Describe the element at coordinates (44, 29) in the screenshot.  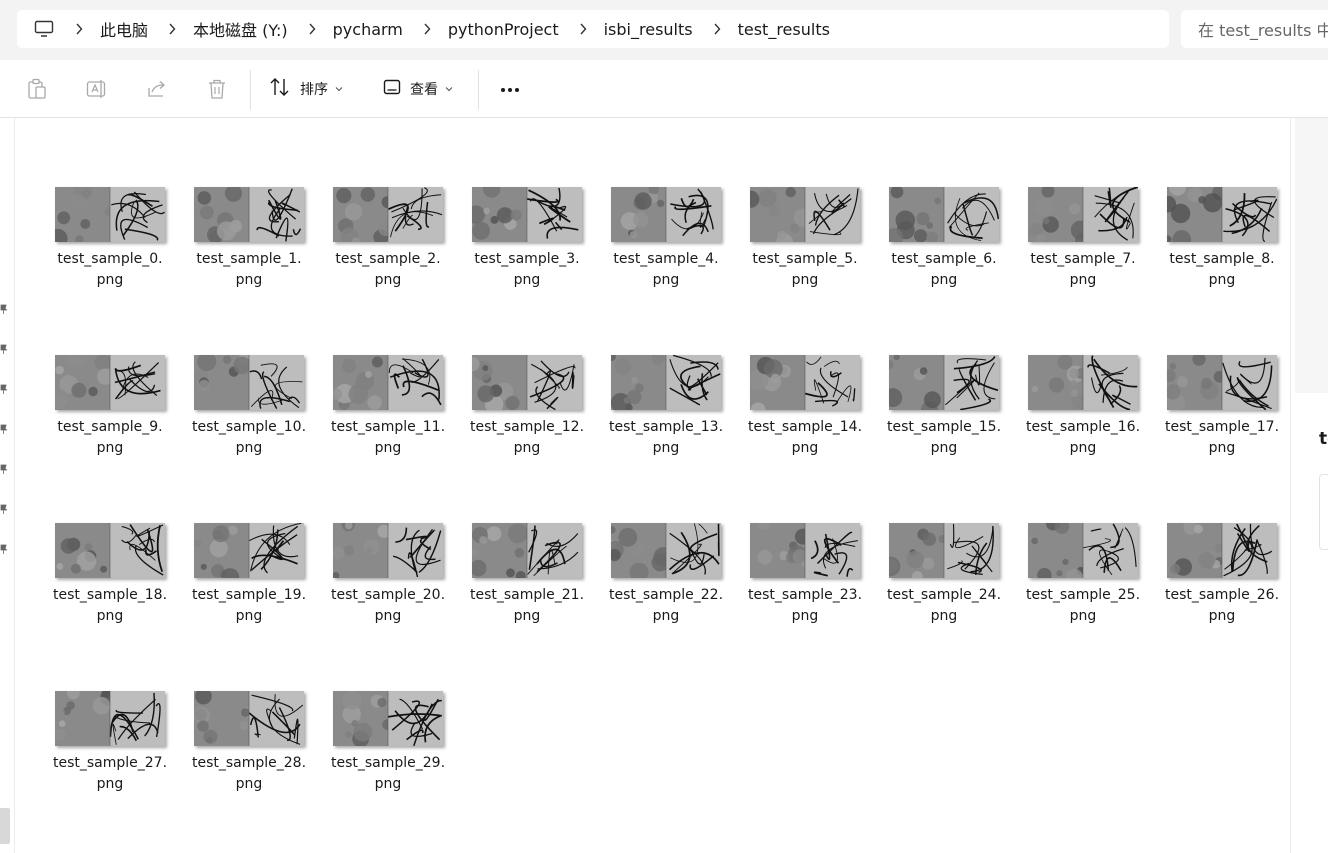
I see `computer-icon` at that location.